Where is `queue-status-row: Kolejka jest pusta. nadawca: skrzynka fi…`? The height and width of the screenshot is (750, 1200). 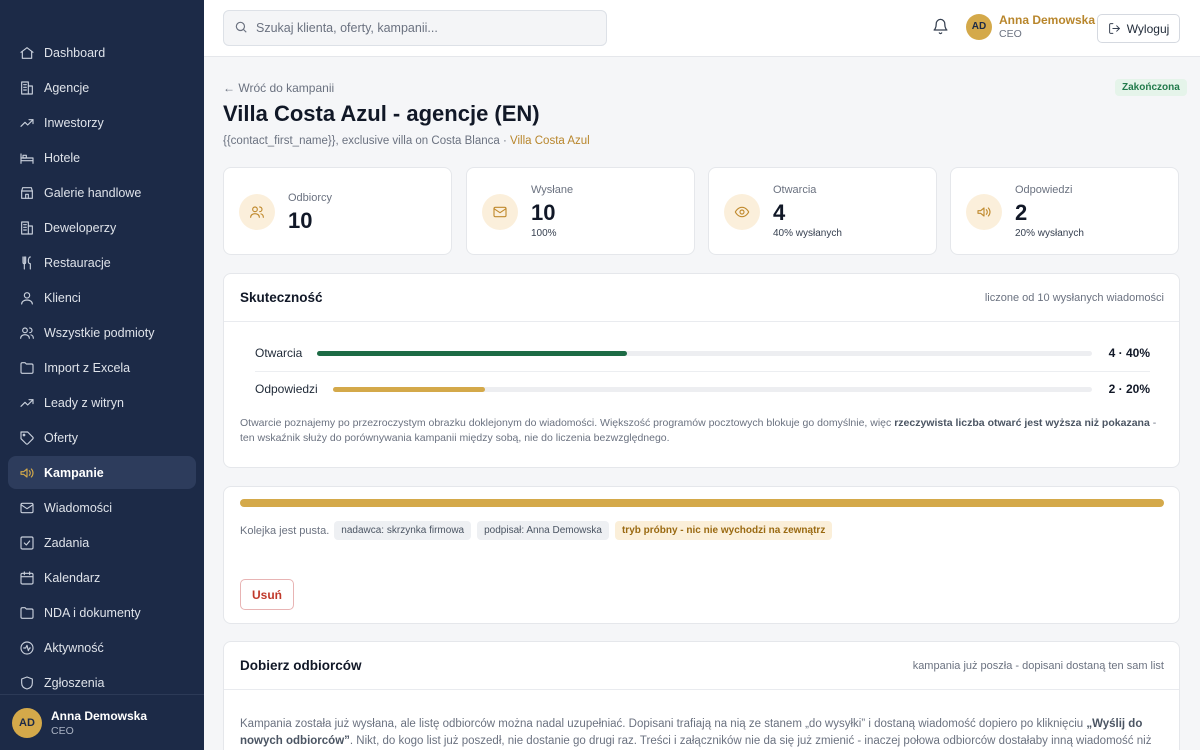
queue-status-row: Kolejka jest pusta. nadawca: skrzynka fi… is located at coordinates (539, 530).